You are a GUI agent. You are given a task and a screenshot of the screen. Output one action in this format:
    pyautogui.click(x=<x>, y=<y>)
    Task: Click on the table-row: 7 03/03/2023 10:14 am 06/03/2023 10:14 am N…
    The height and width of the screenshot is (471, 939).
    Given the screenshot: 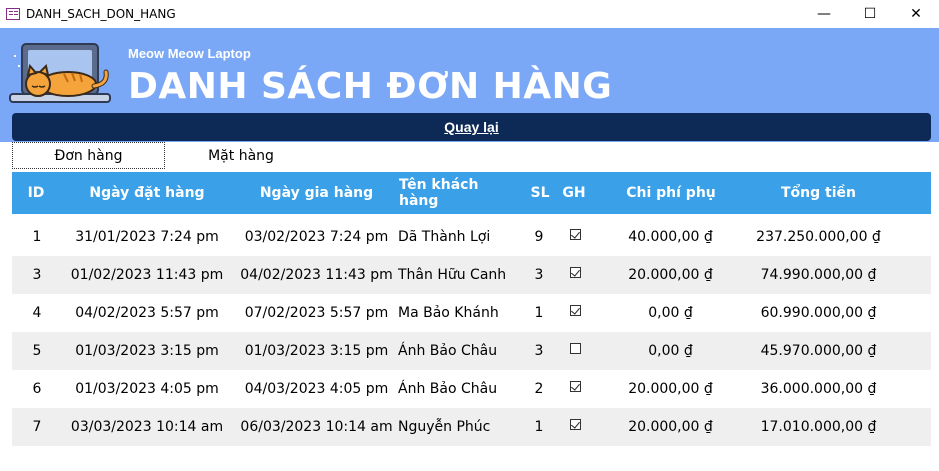 What is the action you would take?
    pyautogui.click(x=471, y=427)
    